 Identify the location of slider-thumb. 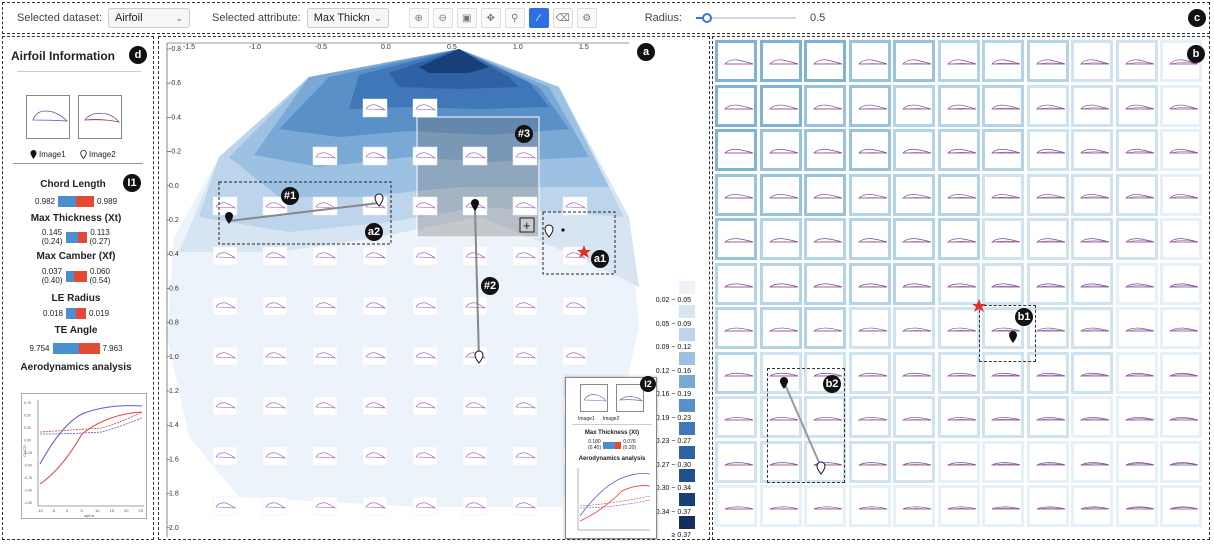
(706, 18).